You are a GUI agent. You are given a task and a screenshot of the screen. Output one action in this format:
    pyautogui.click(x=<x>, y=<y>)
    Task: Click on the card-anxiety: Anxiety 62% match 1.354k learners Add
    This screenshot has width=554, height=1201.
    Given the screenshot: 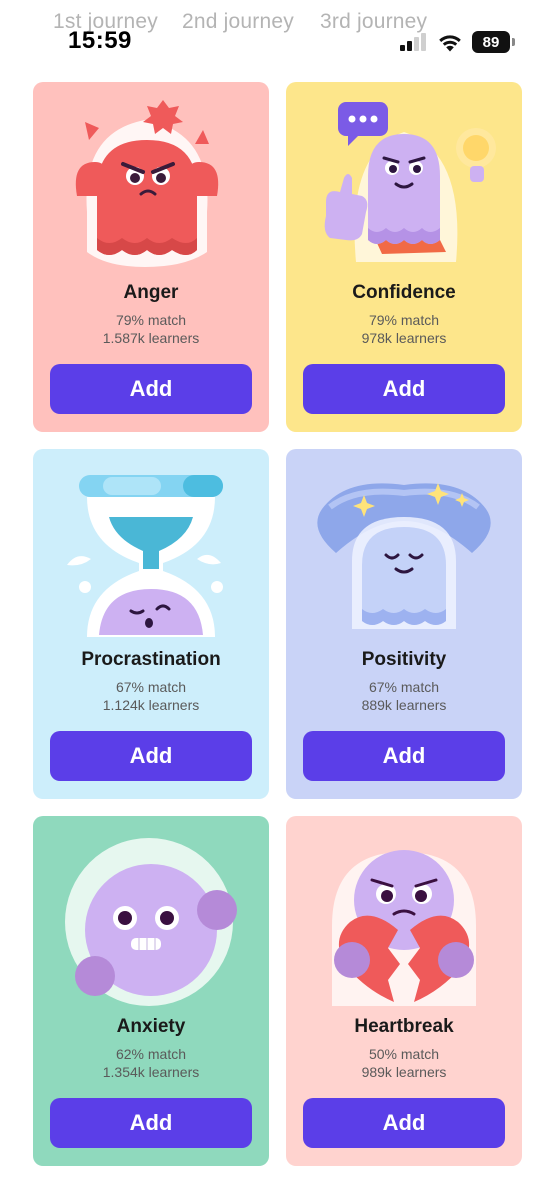 What is the action you would take?
    pyautogui.click(x=151, y=991)
    